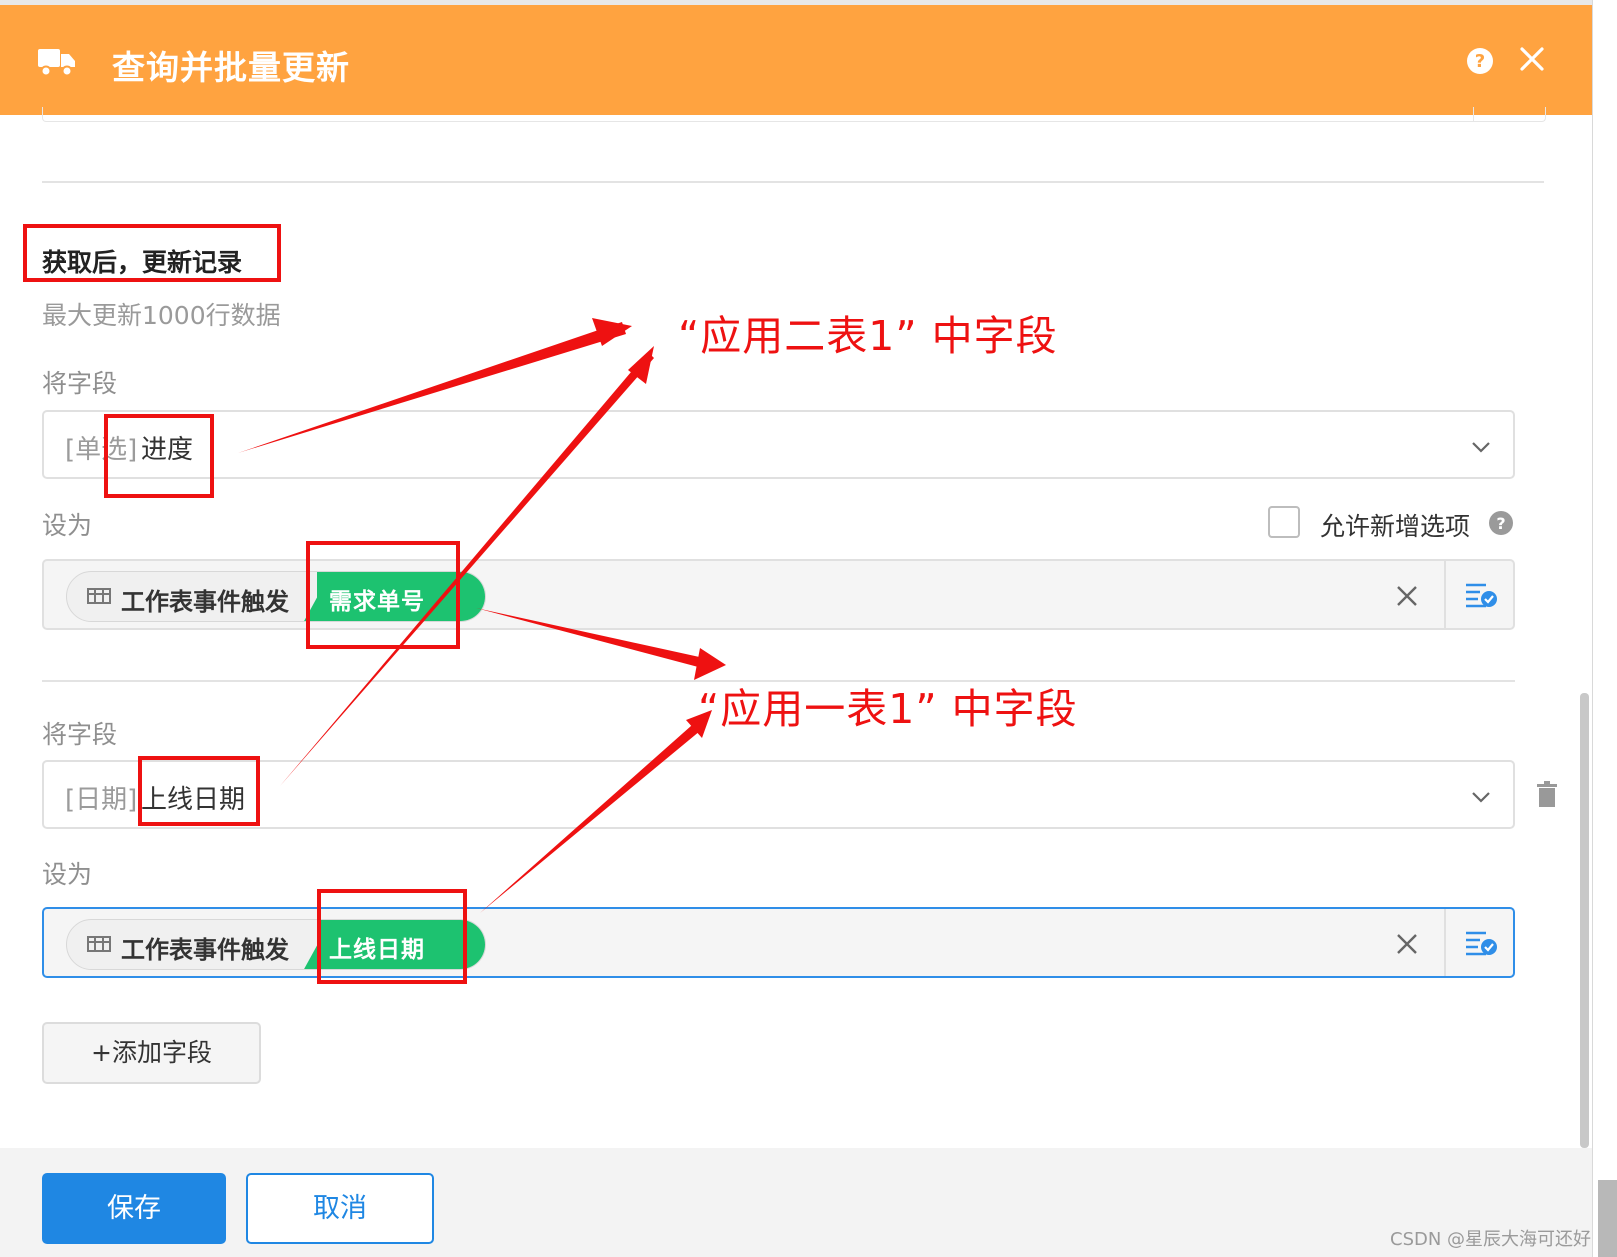 Image resolution: width=1617 pixels, height=1257 pixels. Describe the element at coordinates (392, 936) in the screenshot. I see `annotation-box-online-date-tag` at that location.